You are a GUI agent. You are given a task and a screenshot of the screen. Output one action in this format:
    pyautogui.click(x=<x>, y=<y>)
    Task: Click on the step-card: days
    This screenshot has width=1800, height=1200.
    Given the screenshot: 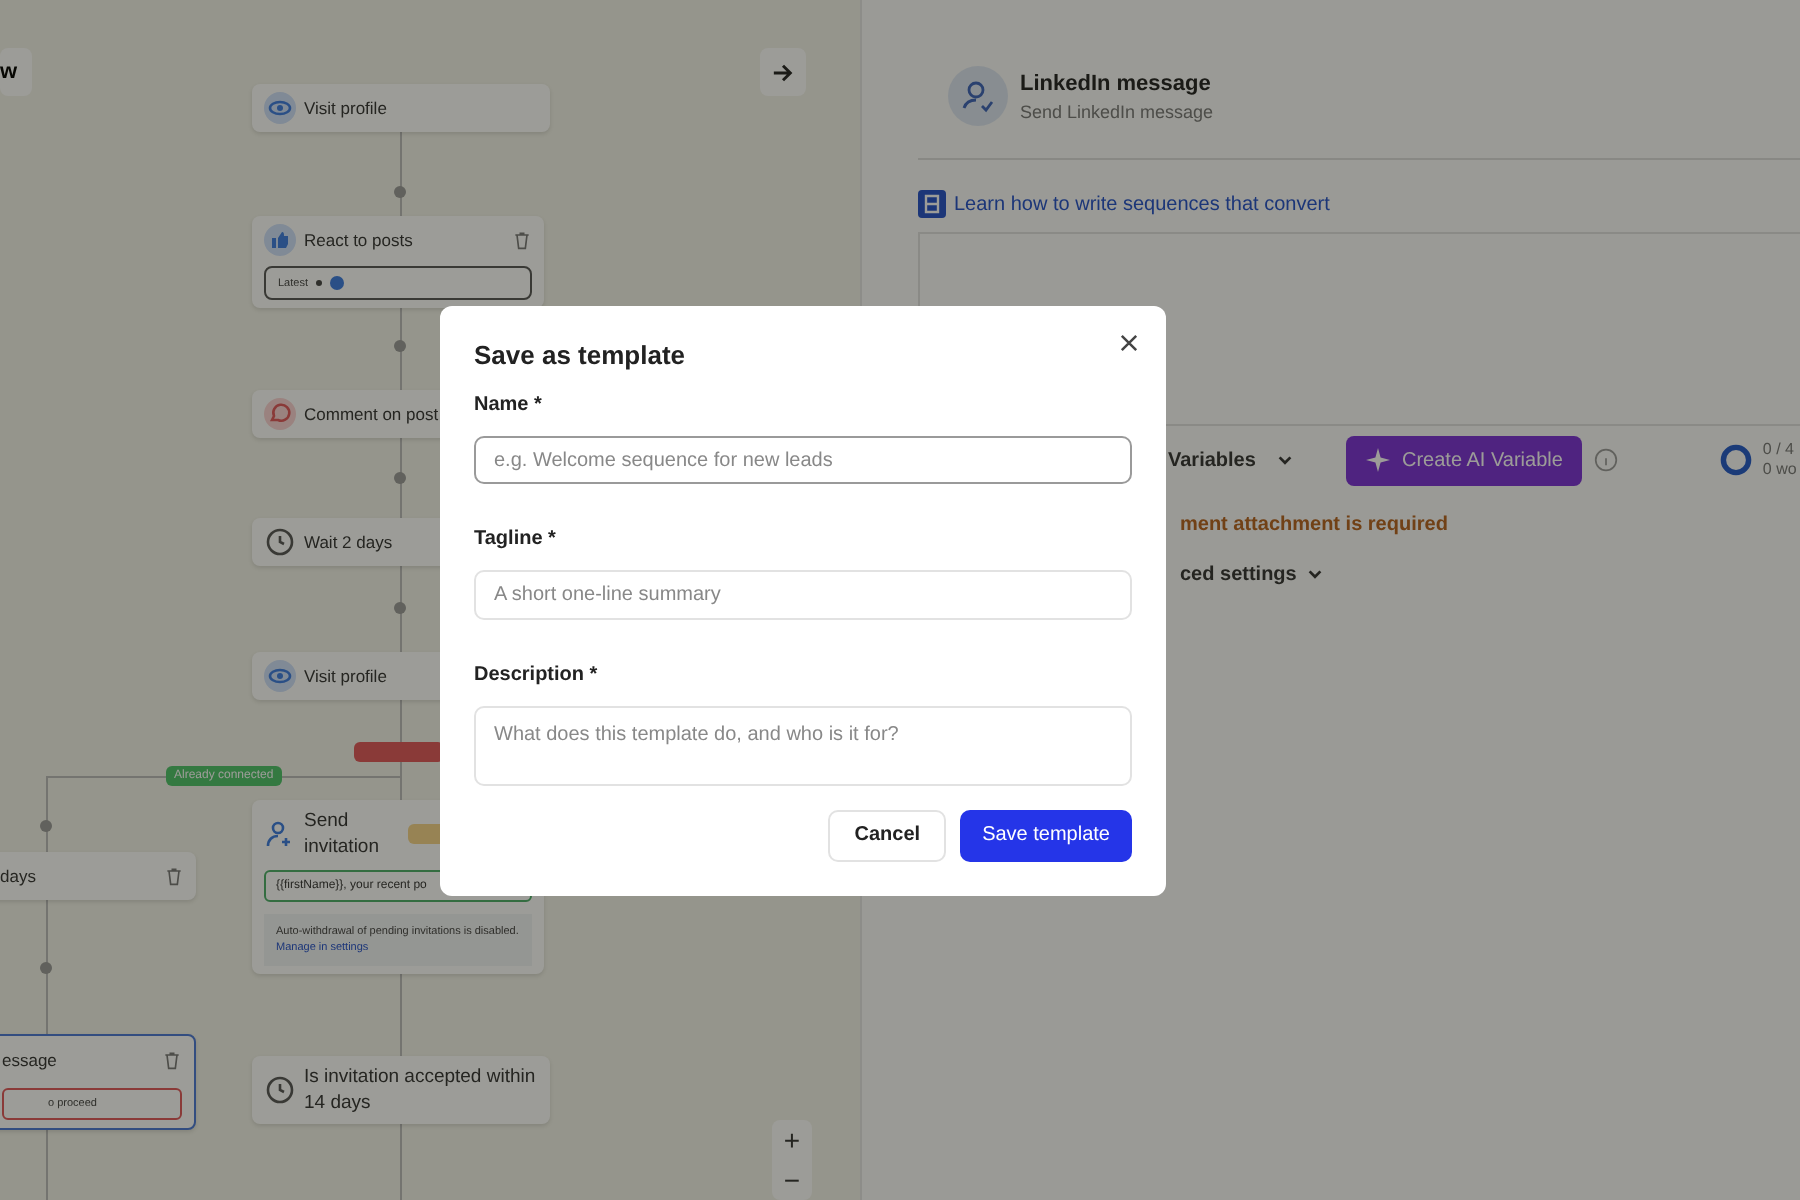 What is the action you would take?
    pyautogui.click(x=98, y=876)
    